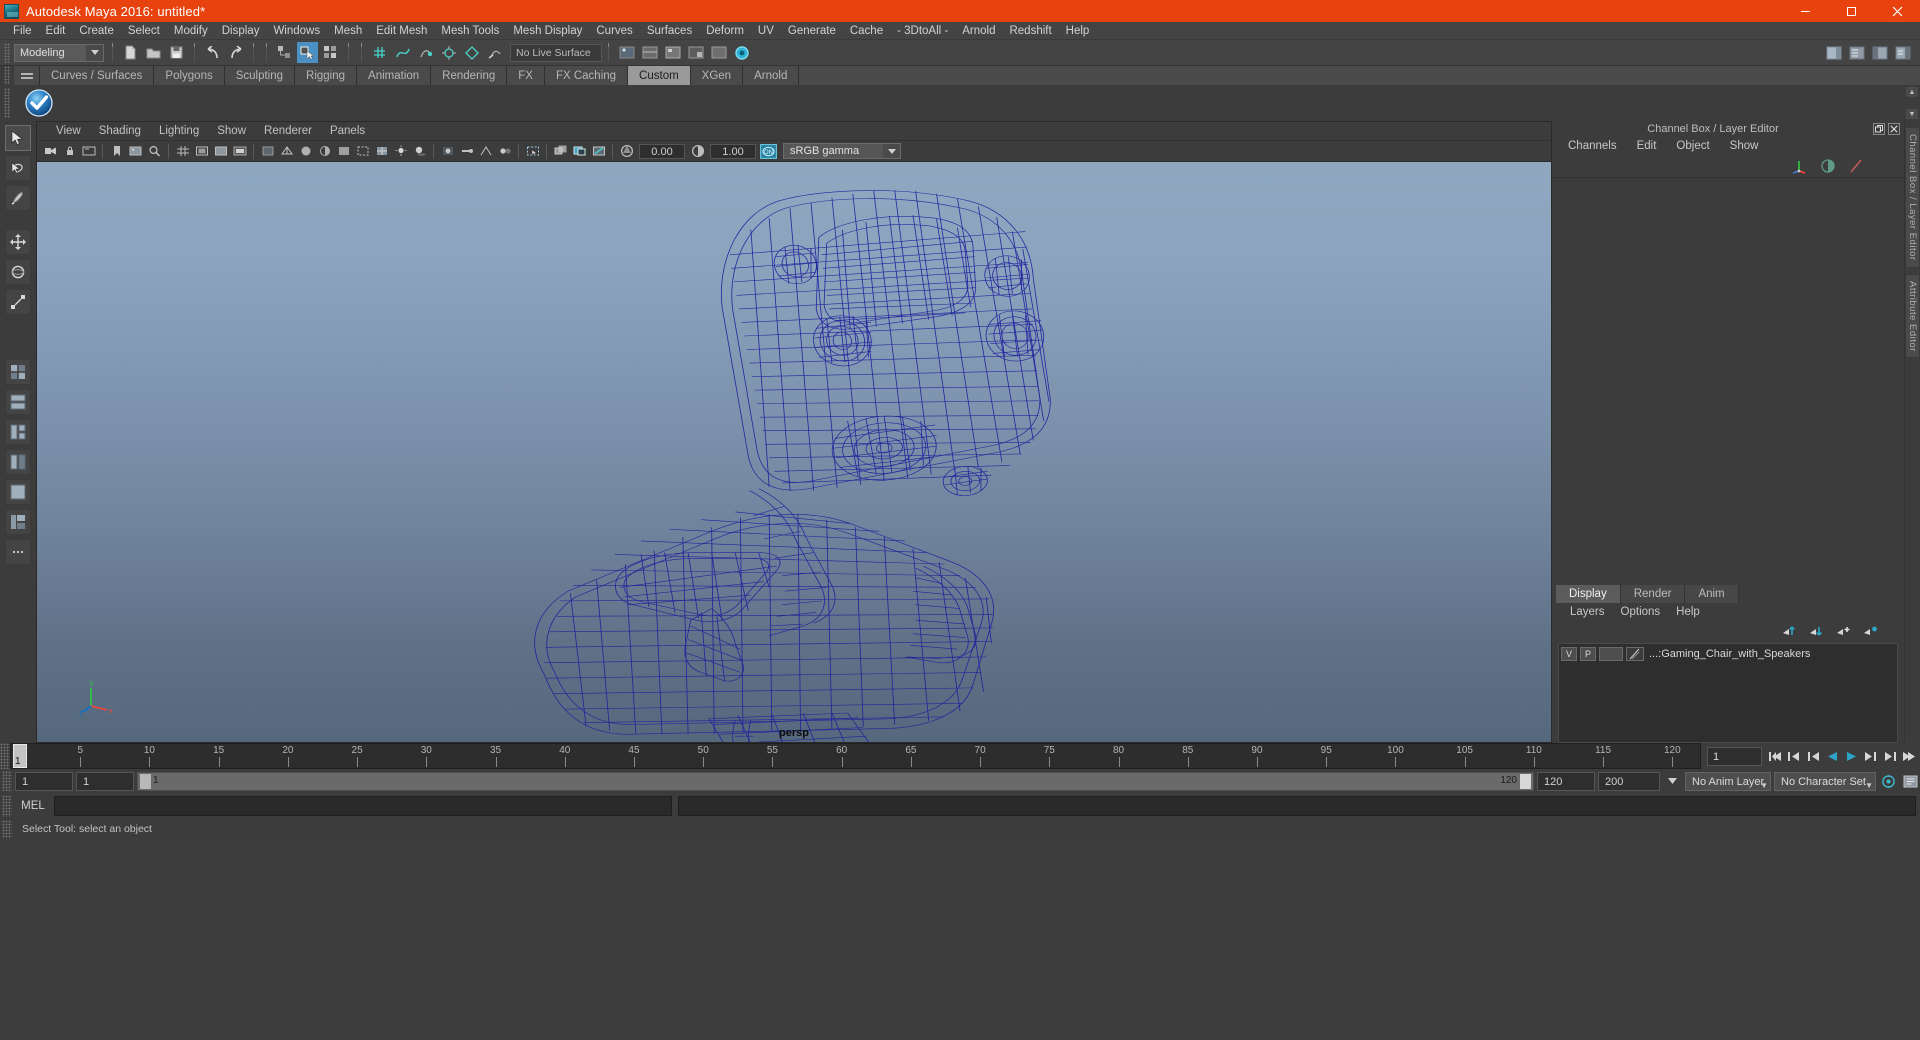 Image resolution: width=1920 pixels, height=1040 pixels. I want to click on layer-type-toggle, so click(1611, 653).